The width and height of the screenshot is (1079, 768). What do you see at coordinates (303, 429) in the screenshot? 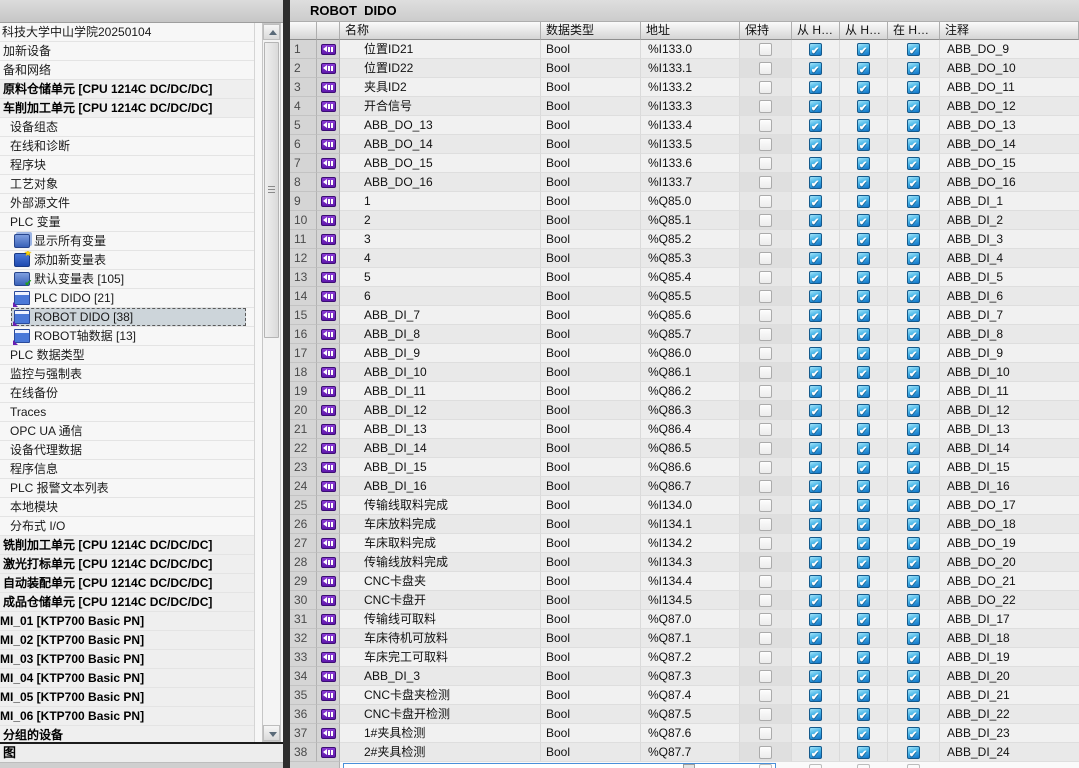
I see `row-number: 21` at bounding box center [303, 429].